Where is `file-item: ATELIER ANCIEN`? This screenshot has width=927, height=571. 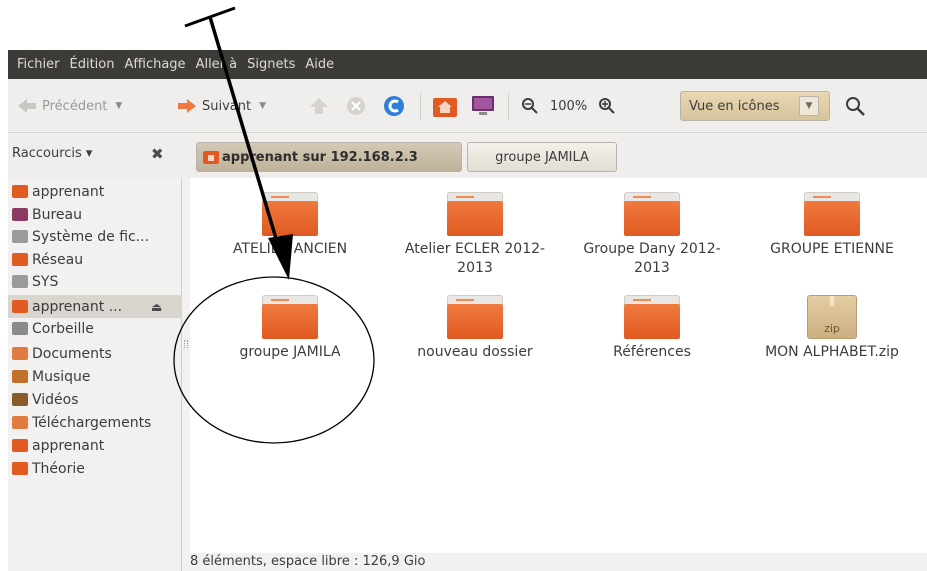 file-item: ATELIER ANCIEN is located at coordinates (290, 225).